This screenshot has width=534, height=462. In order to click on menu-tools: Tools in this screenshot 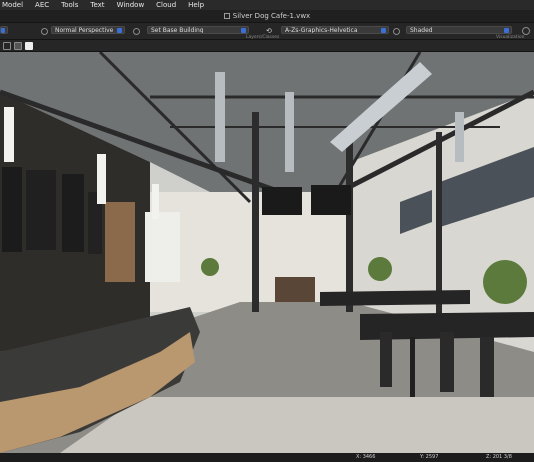, I will do `click(69, 5)`.